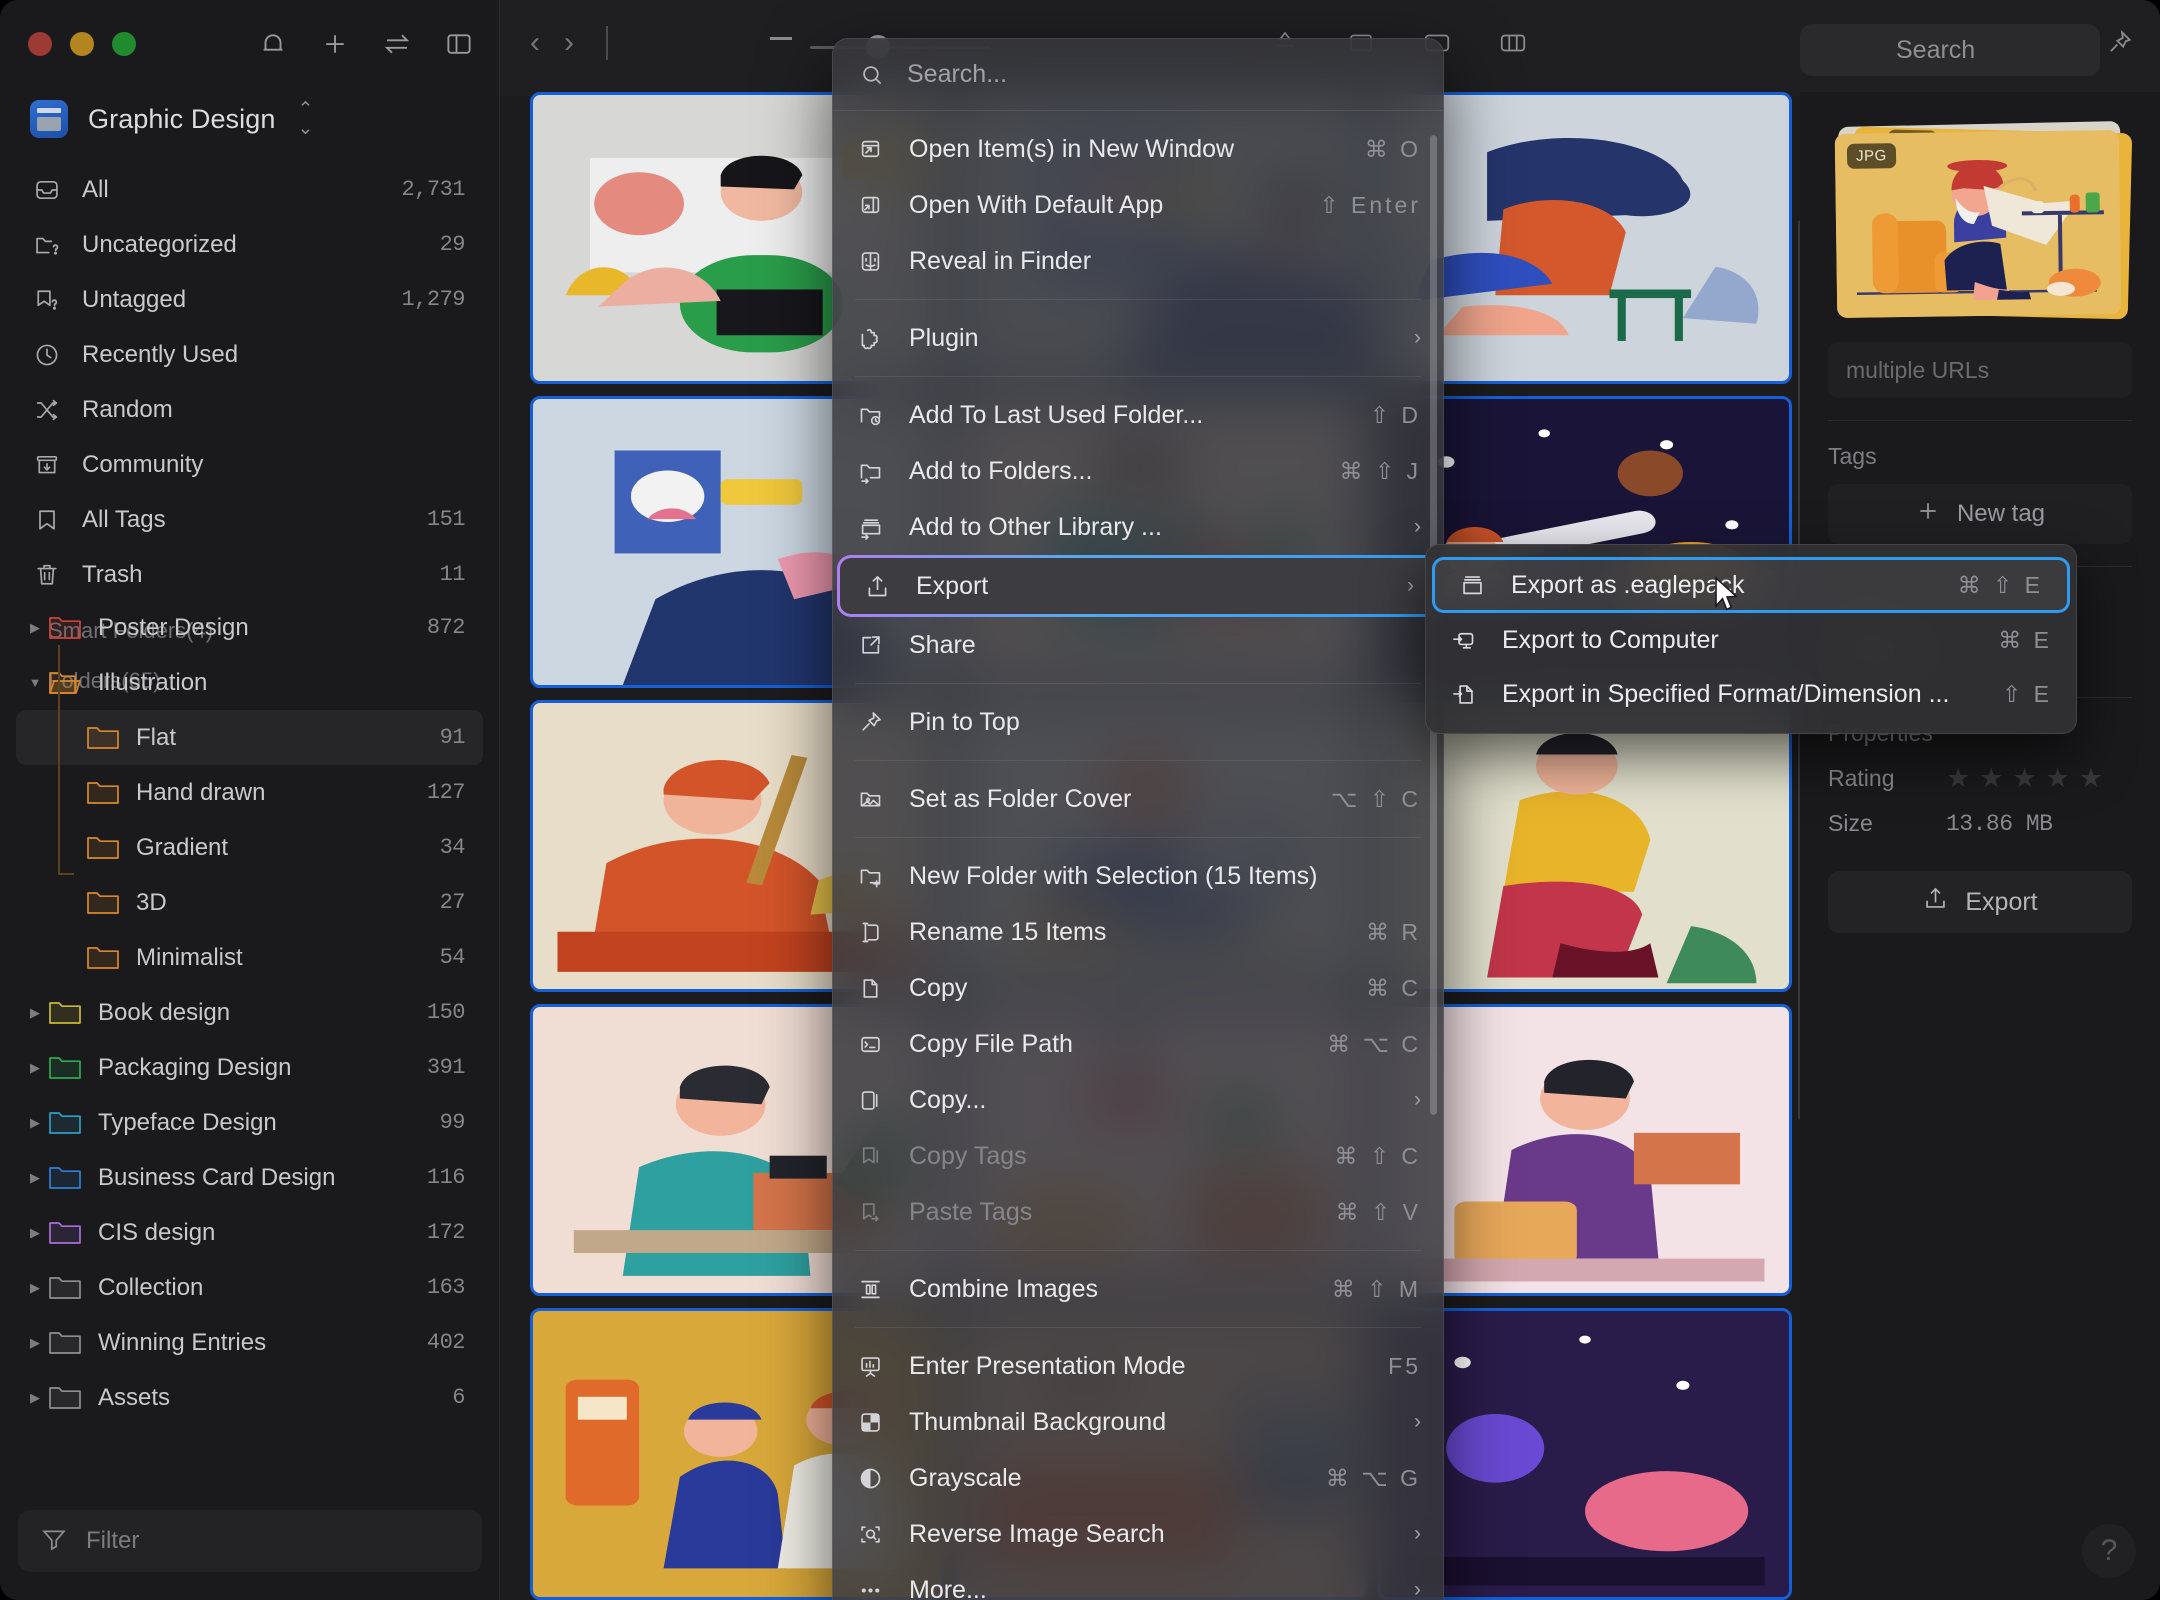 Image resolution: width=2160 pixels, height=1600 pixels. I want to click on menu-item-reveal-in-finder: Reveal in Finder, so click(1138, 261).